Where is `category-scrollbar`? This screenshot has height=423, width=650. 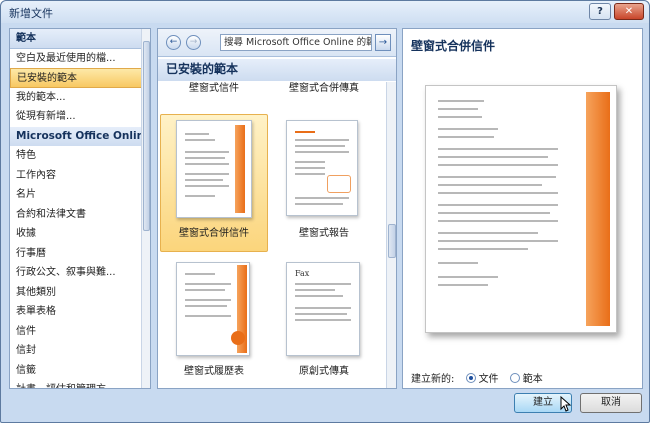
category-scrollbar is located at coordinates (145, 208).